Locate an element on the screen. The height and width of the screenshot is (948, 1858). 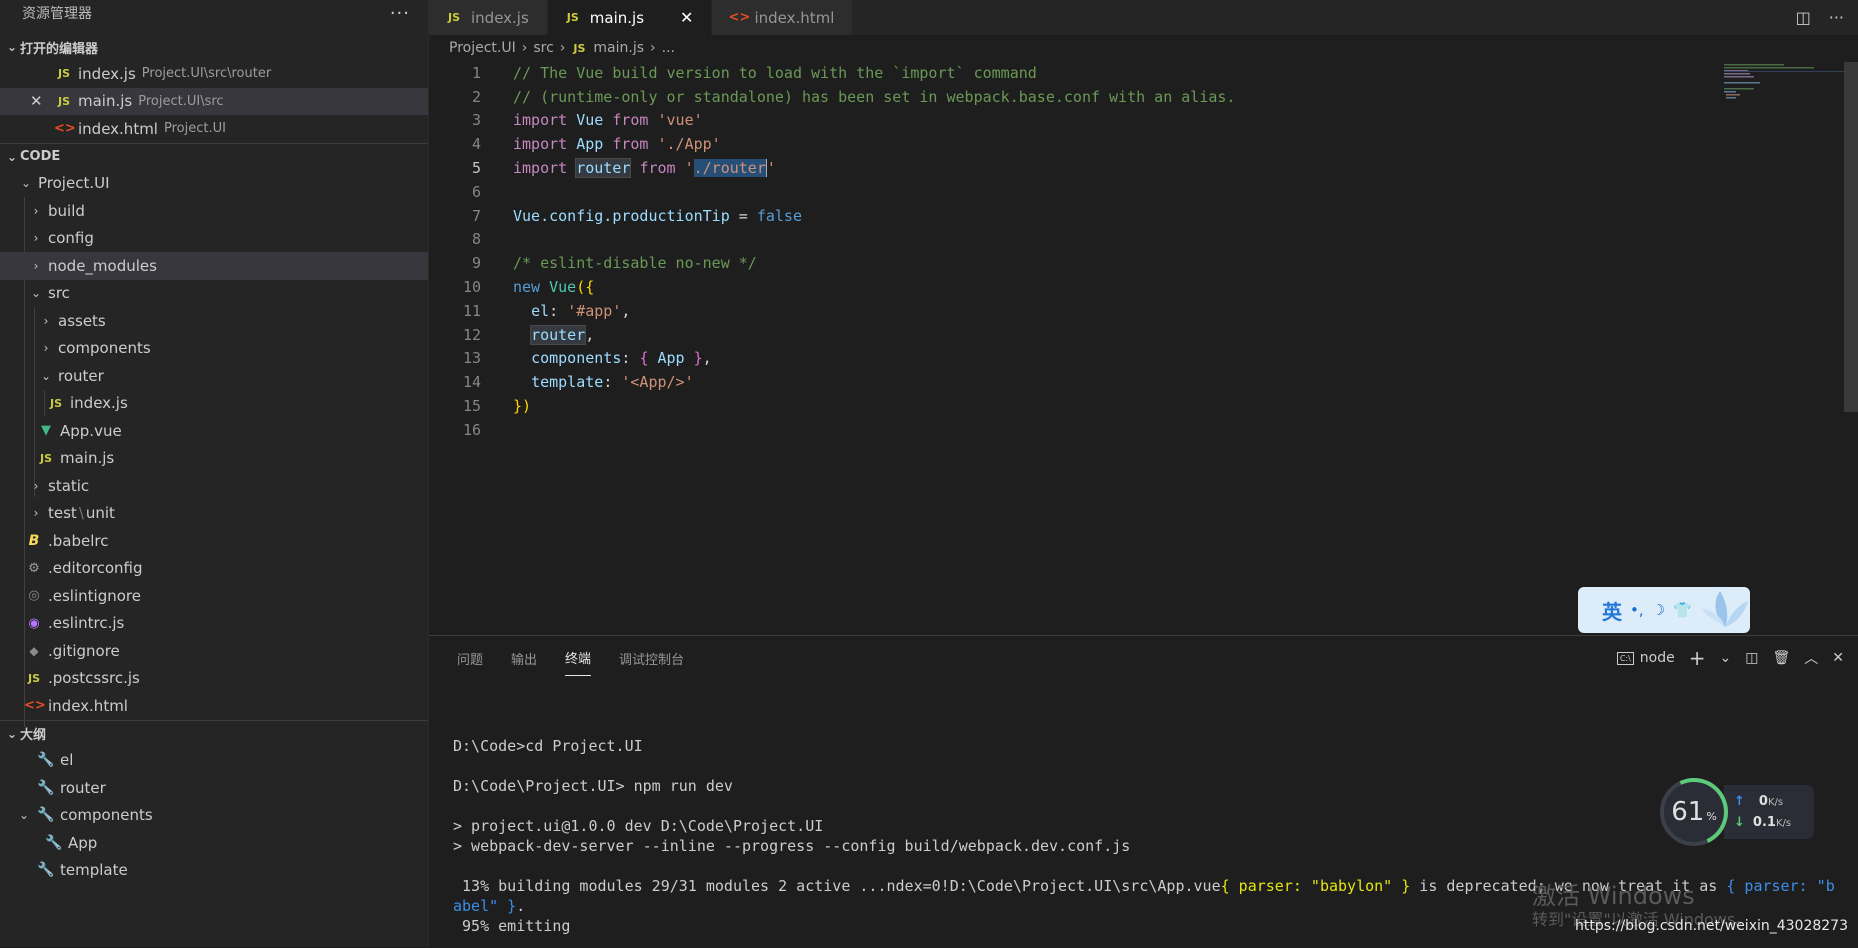
open-editors-header: ⌄ 打开的编辑器 is located at coordinates (214, 47).